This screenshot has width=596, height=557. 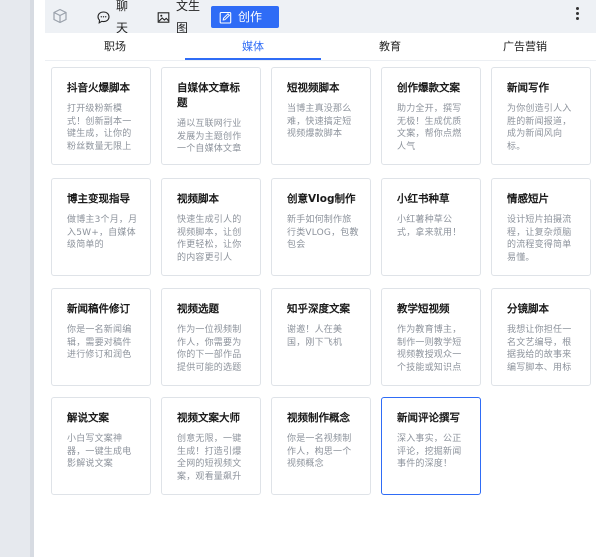 What do you see at coordinates (319, 451) in the screenshot?
I see `card-description: 你是一名视频制作人，构思一个视频概念` at bounding box center [319, 451].